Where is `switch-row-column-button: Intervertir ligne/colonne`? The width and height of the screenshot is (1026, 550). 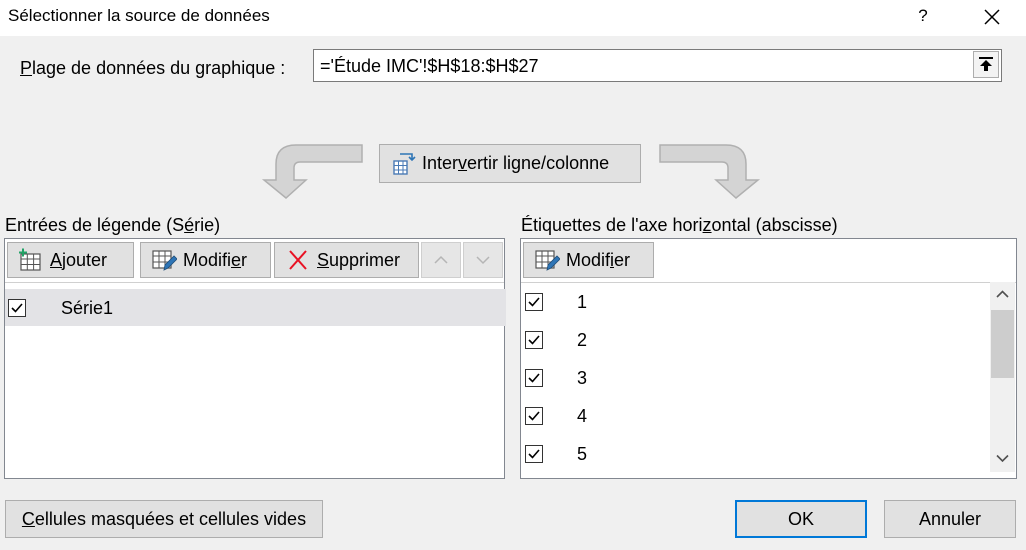 switch-row-column-button: Intervertir ligne/colonne is located at coordinates (510, 163).